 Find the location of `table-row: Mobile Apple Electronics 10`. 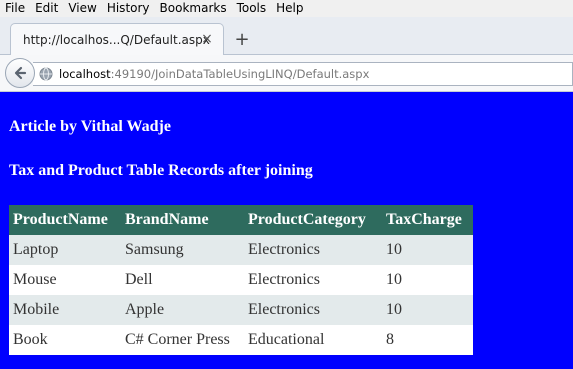

table-row: Mobile Apple Electronics 10 is located at coordinates (241, 310).